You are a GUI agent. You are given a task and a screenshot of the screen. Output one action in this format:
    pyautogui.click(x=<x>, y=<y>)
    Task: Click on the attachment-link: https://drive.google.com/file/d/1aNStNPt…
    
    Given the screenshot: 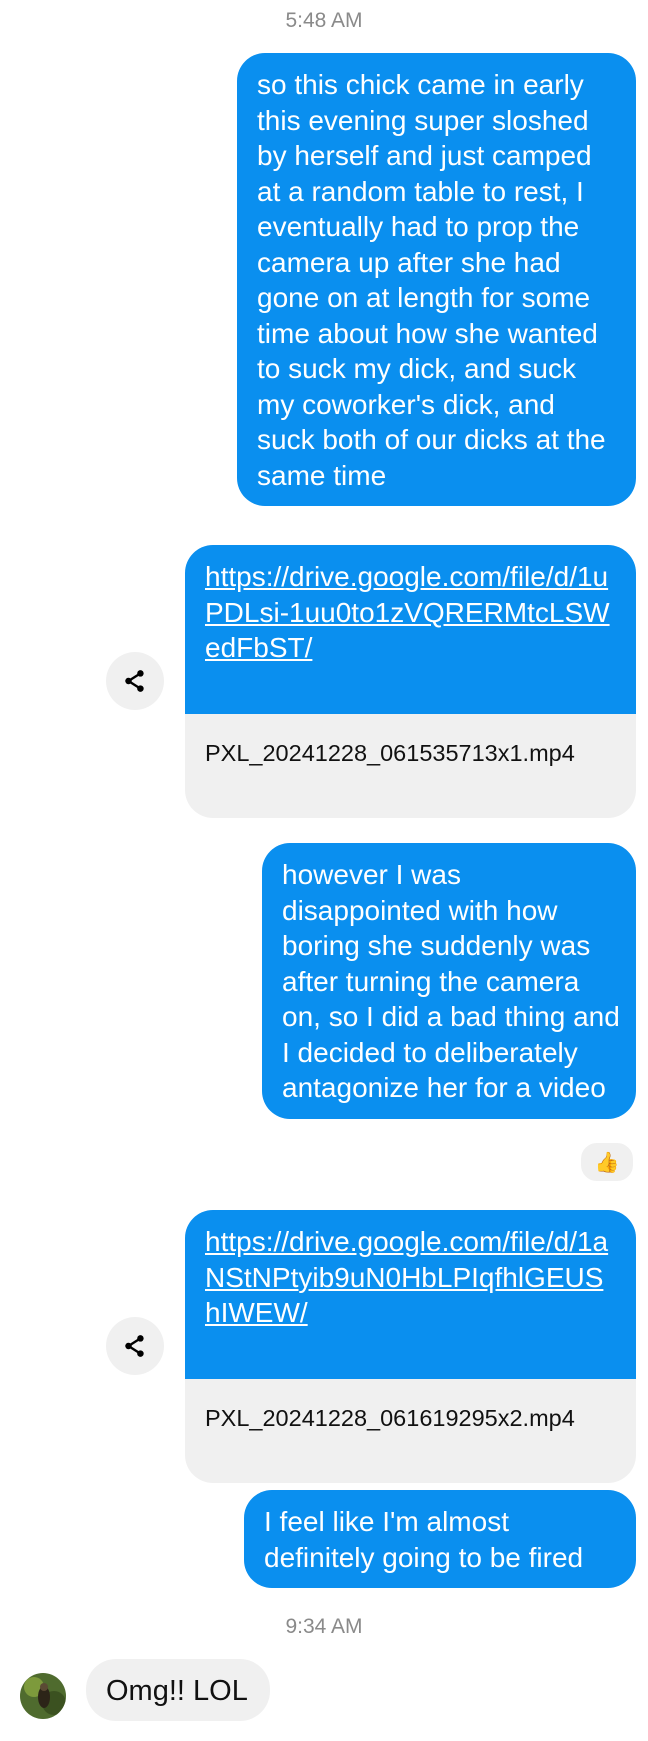 What is the action you would take?
    pyautogui.click(x=410, y=1294)
    